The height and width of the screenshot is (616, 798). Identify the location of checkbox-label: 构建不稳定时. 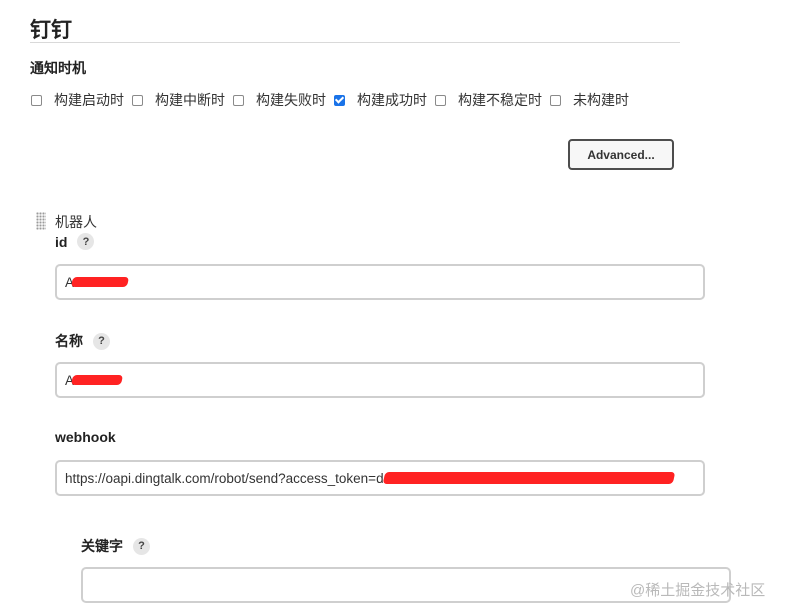
(500, 100).